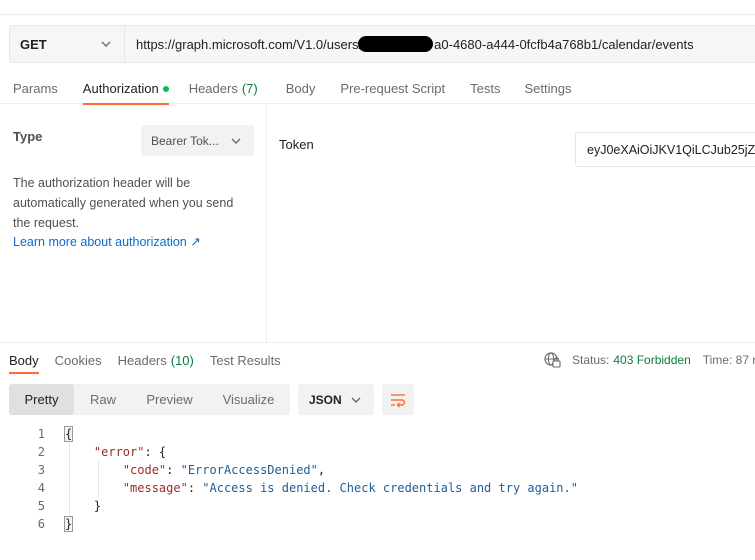  I want to click on json-punct: ,, so click(321, 470).